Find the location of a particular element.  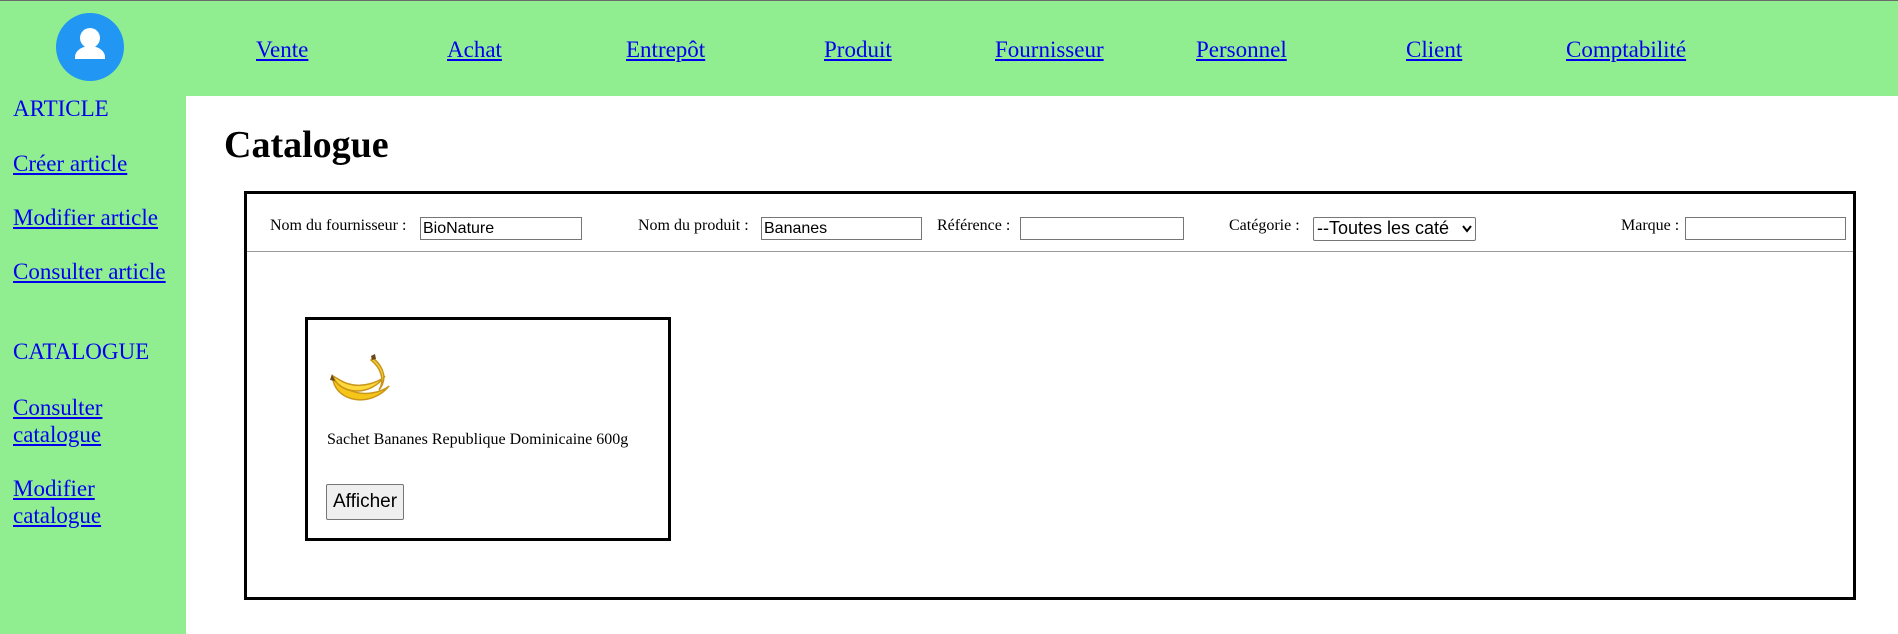

sidebar-item-modifier-article: Modifier article is located at coordinates (98, 217).